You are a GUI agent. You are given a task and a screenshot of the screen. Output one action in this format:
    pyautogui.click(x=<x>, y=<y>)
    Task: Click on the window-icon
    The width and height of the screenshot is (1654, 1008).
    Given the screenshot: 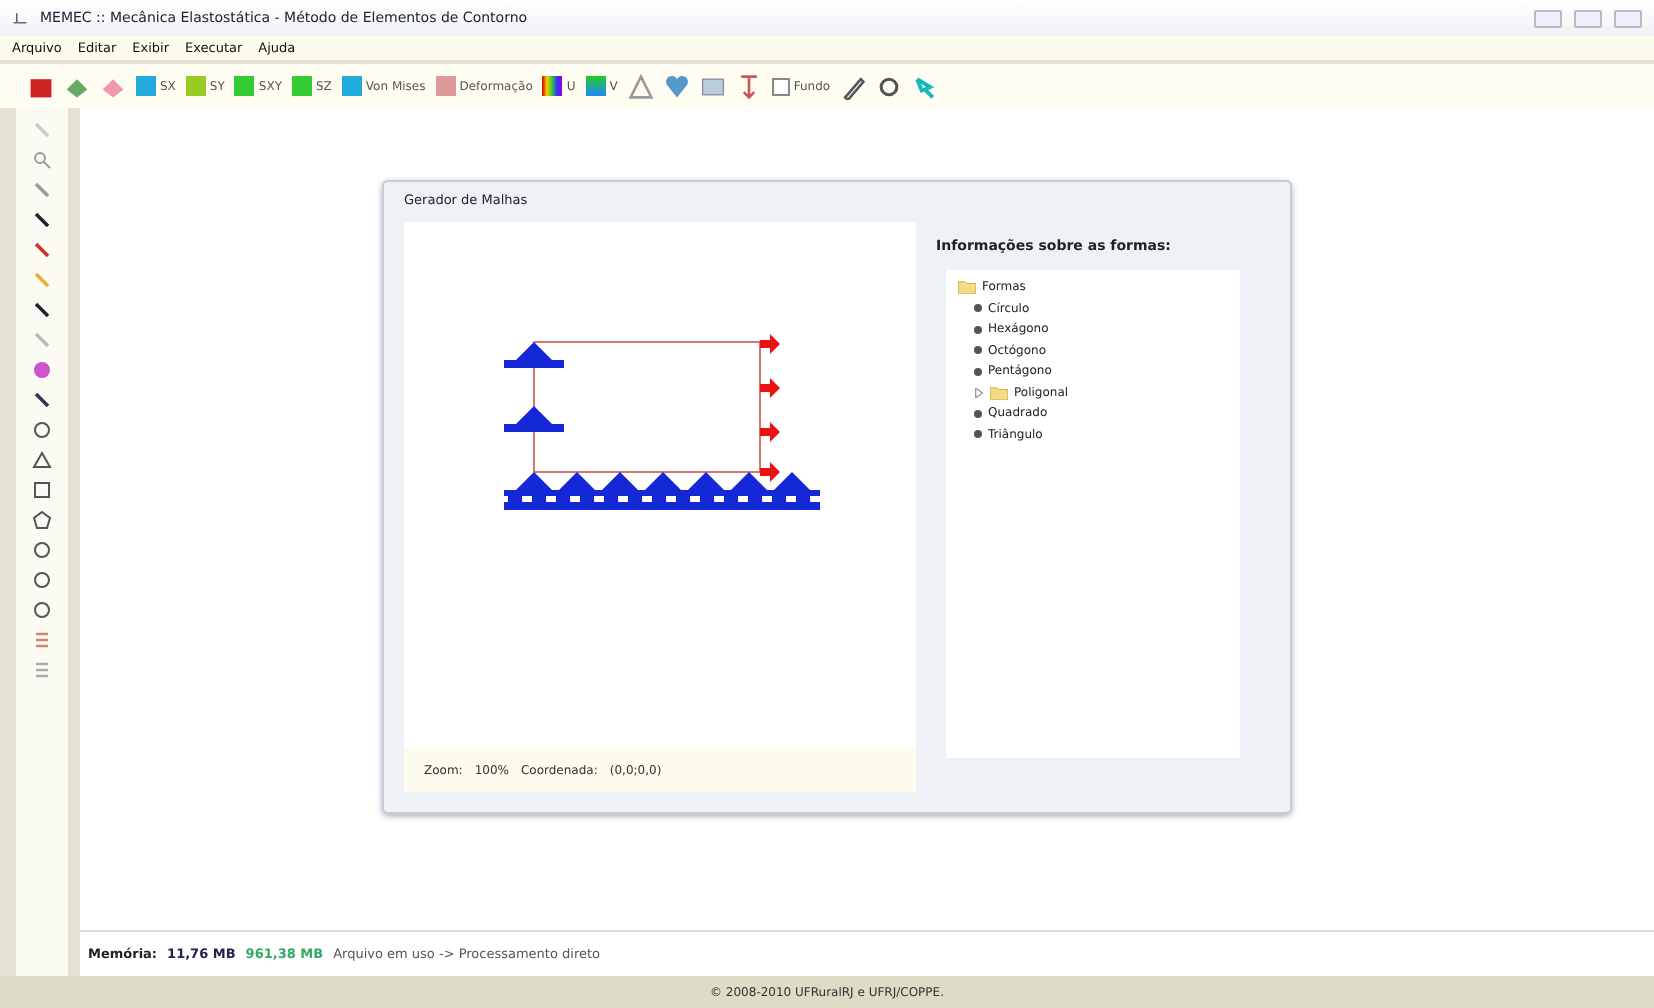 What is the action you would take?
    pyautogui.click(x=712, y=86)
    